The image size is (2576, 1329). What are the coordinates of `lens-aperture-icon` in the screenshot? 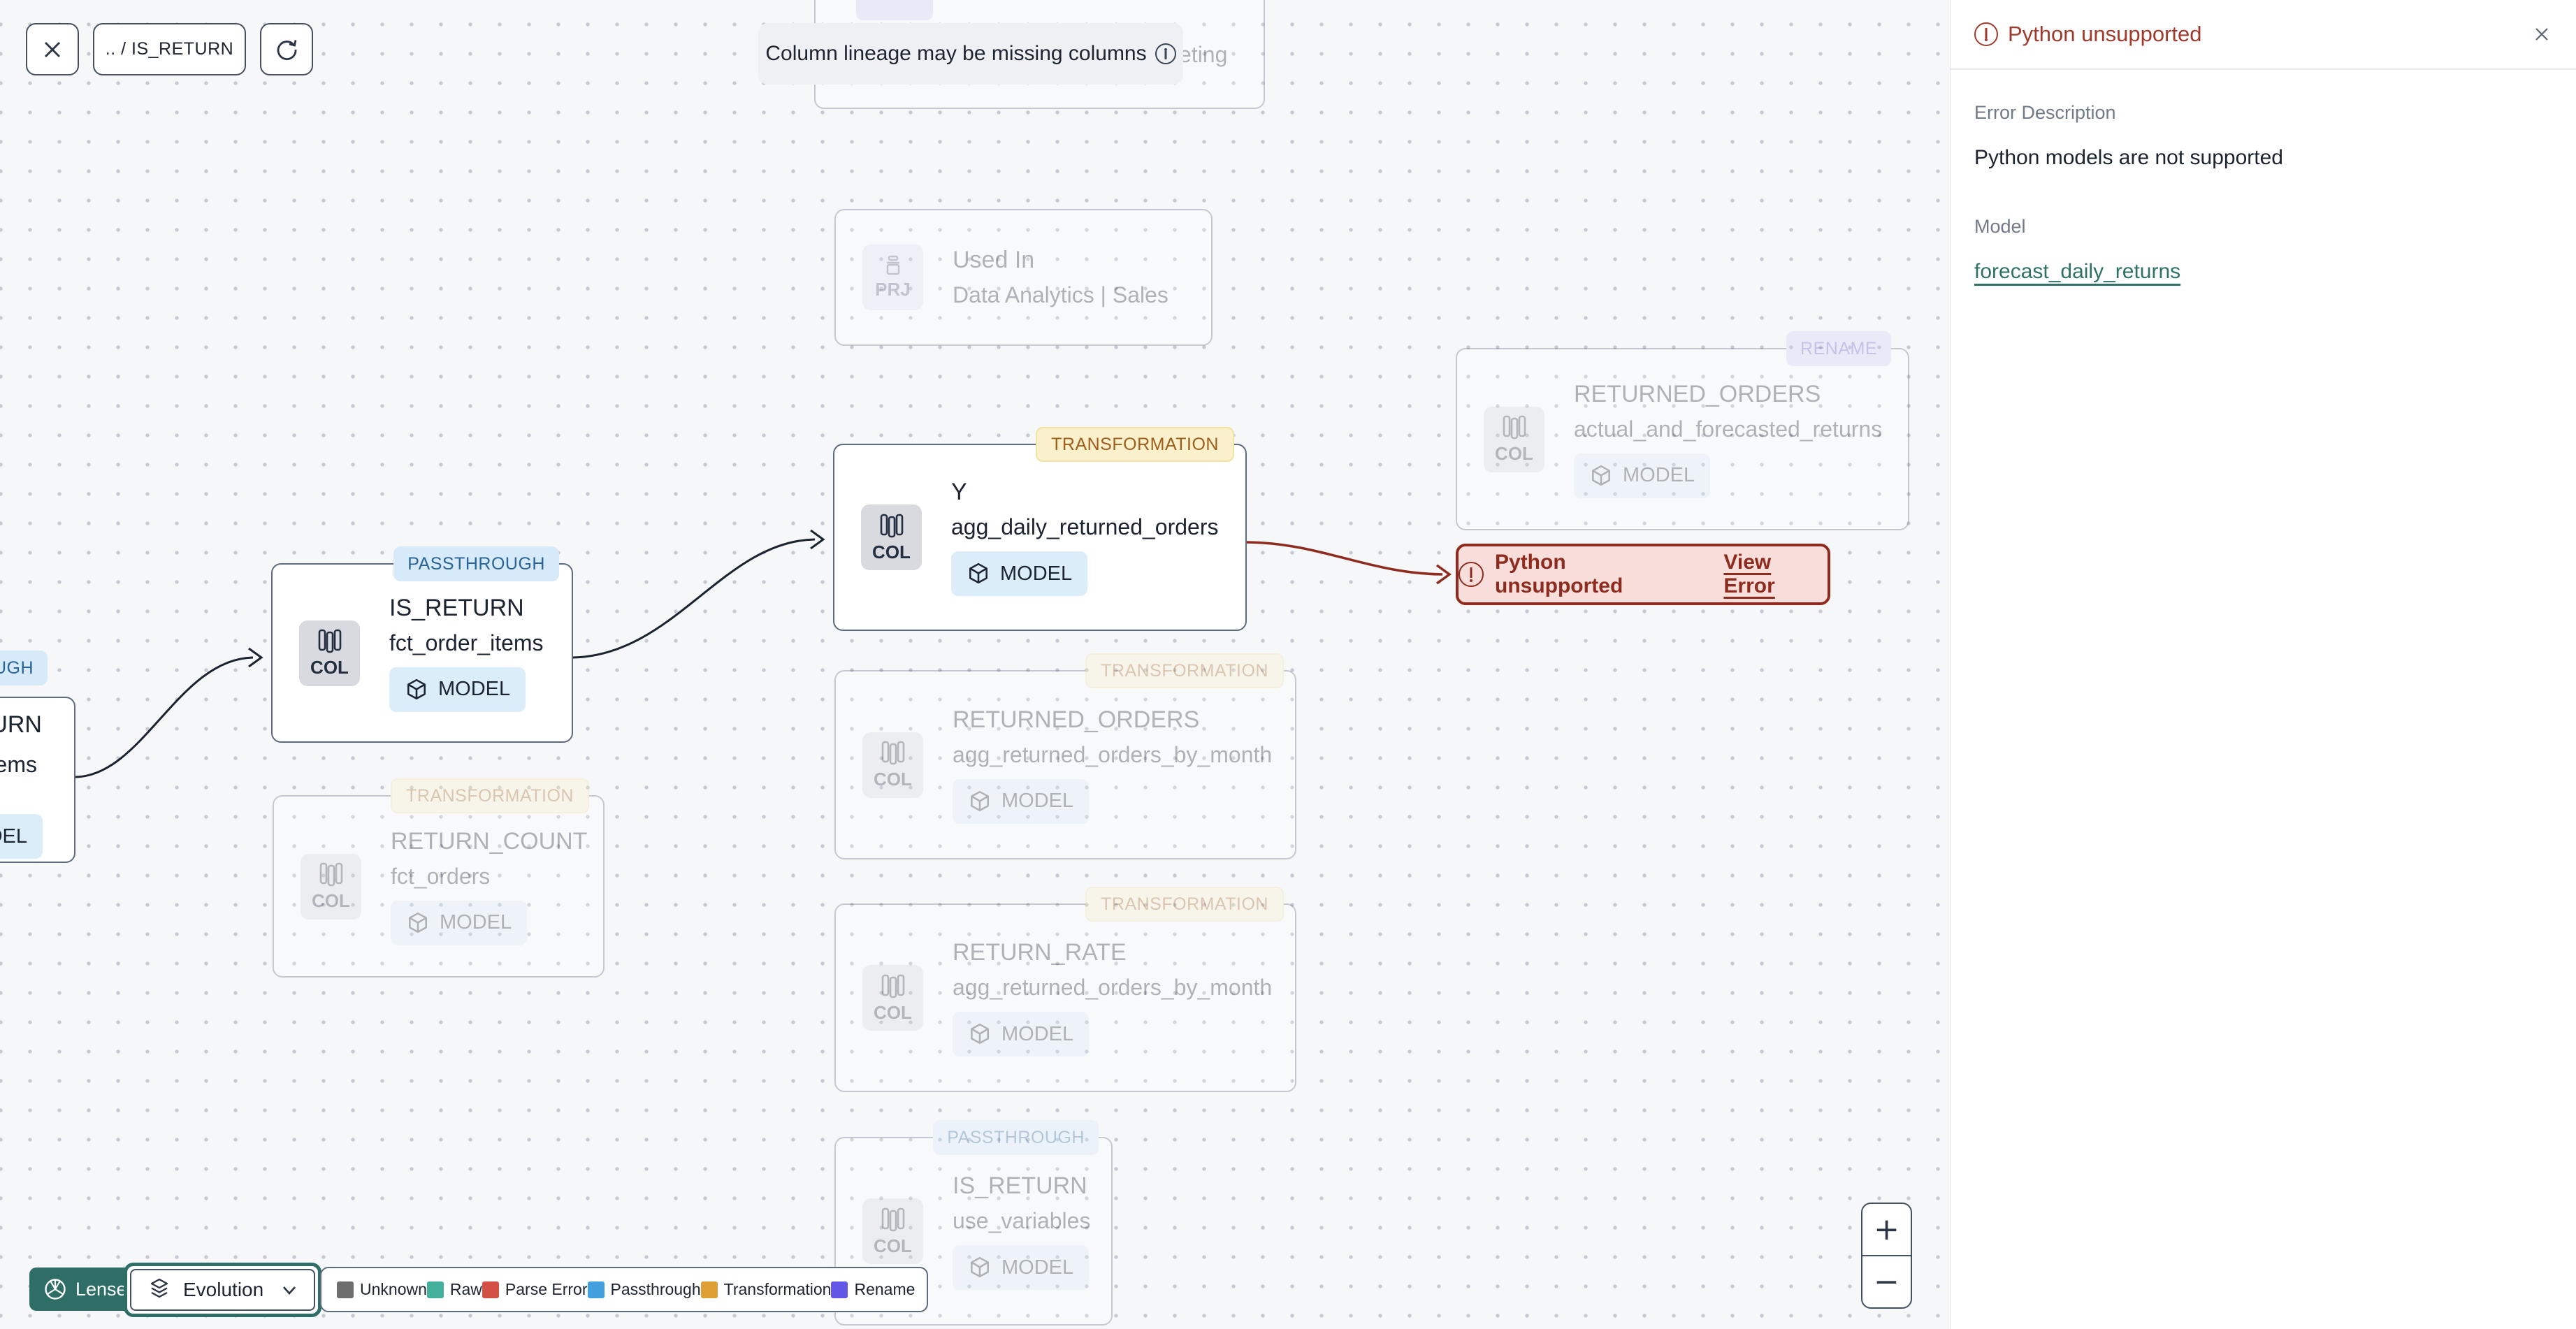 It's located at (56, 1289).